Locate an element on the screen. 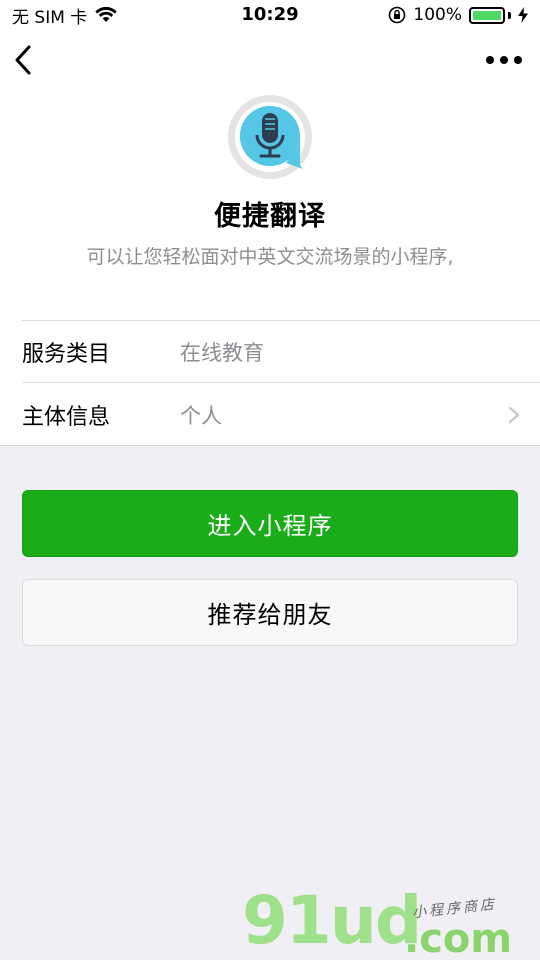 This screenshot has width=540, height=960. watermark-logo: 91ud is located at coordinates (332, 921).